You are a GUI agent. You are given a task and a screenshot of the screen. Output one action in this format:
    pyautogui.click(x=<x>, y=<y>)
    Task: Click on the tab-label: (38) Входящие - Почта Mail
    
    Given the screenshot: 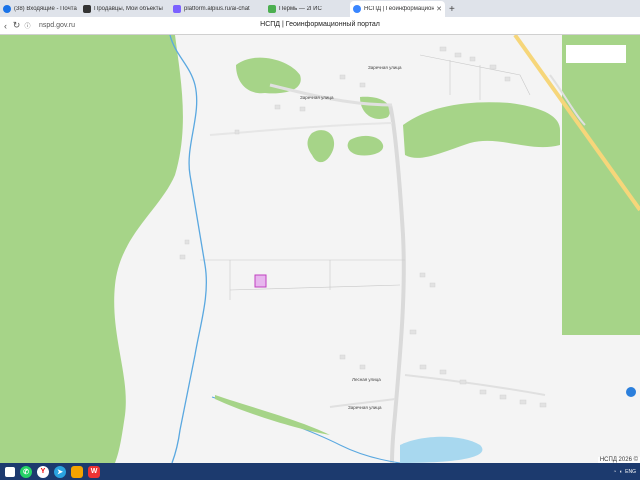 What is the action you would take?
    pyautogui.click(x=45, y=9)
    